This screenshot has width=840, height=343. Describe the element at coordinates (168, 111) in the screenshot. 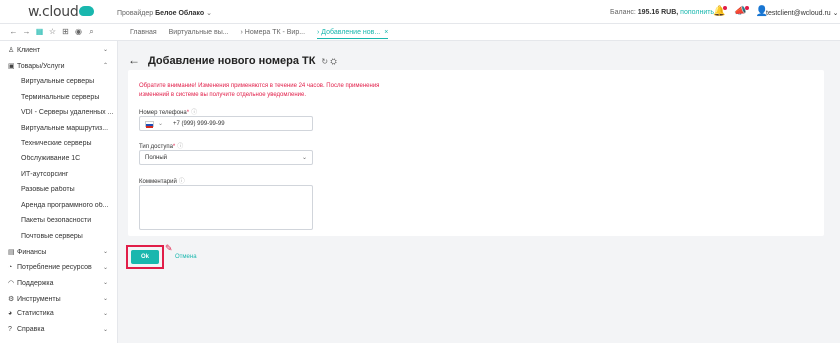

I see `phone-label: Номер телефона* ⓘ` at that location.